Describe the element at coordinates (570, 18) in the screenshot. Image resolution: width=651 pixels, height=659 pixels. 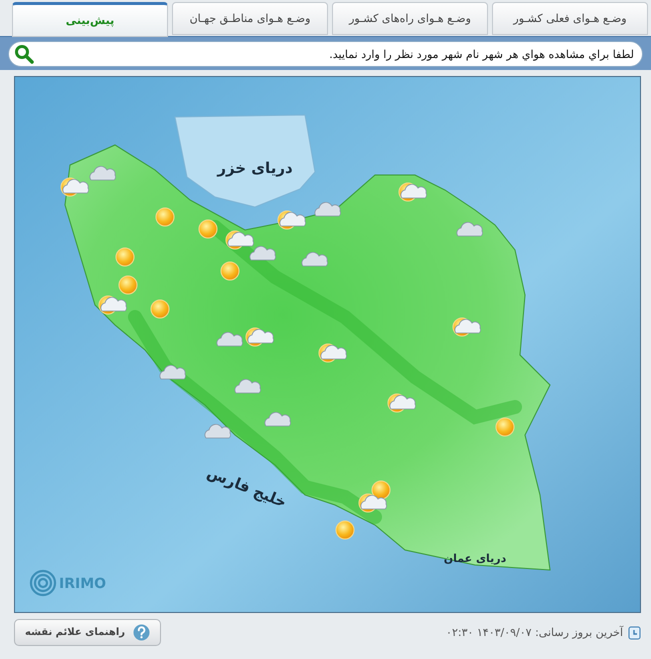
I see `tab: وضـع هـوای فعلی کشـور` at that location.